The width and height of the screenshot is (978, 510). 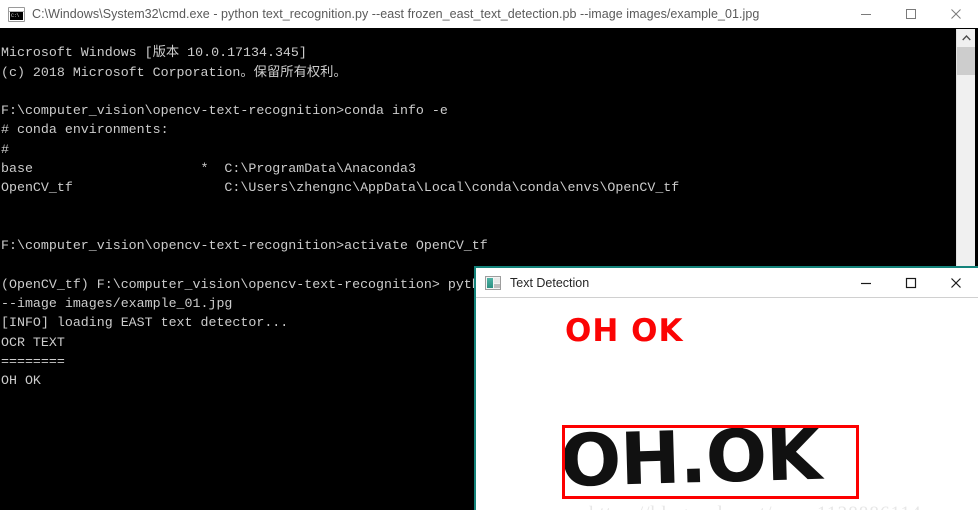 I want to click on text-detection-titlebar: Text Detection, so click(x=727, y=283).